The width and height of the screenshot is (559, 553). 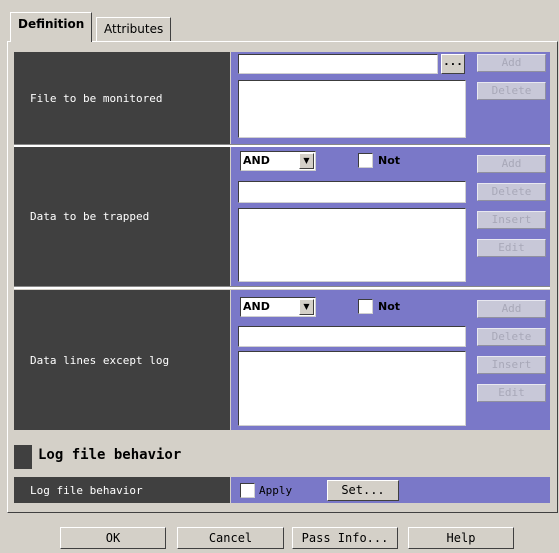 What do you see at coordinates (113, 538) in the screenshot?
I see `ok-button: OK` at bounding box center [113, 538].